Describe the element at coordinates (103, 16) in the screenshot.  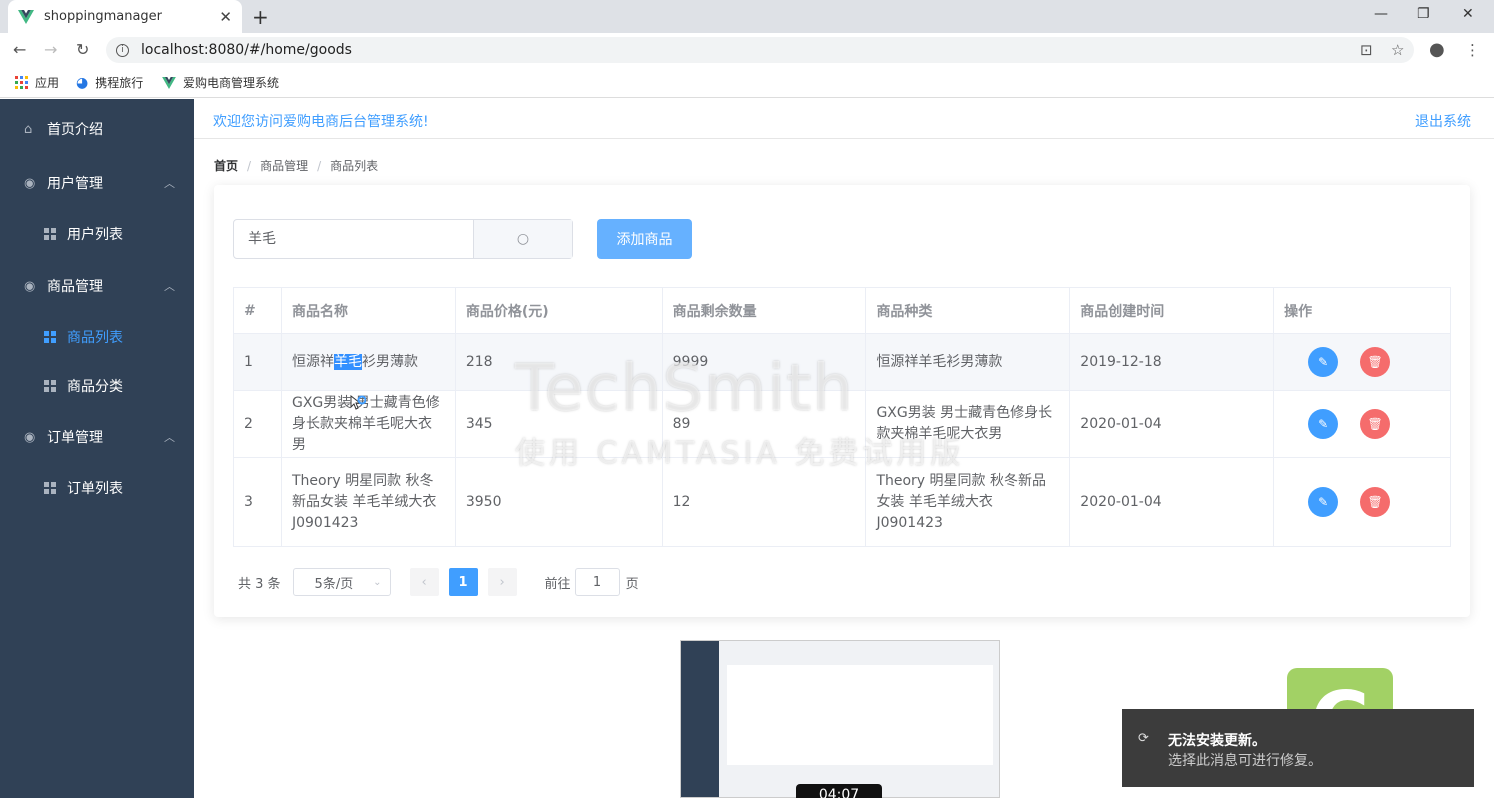
I see `tab-title: shoppingmanager` at that location.